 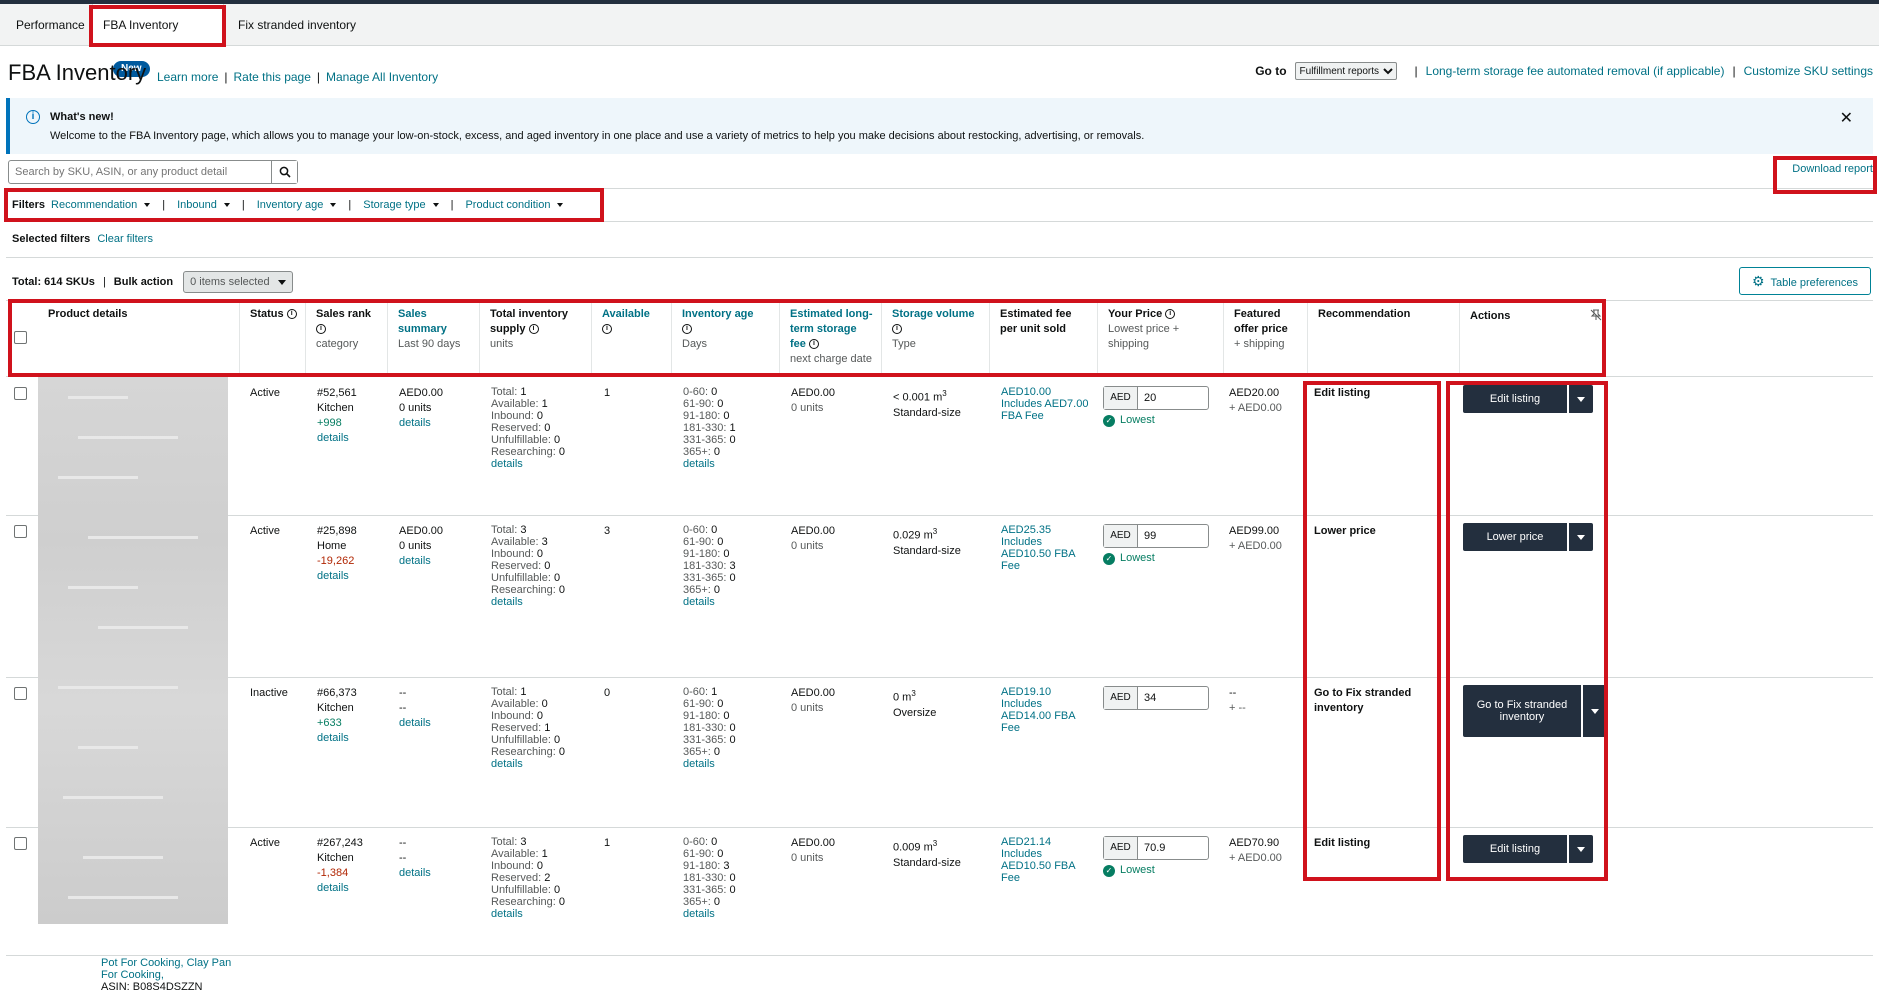 I want to click on goto-select: Fulfillment reports, so click(x=1345, y=71).